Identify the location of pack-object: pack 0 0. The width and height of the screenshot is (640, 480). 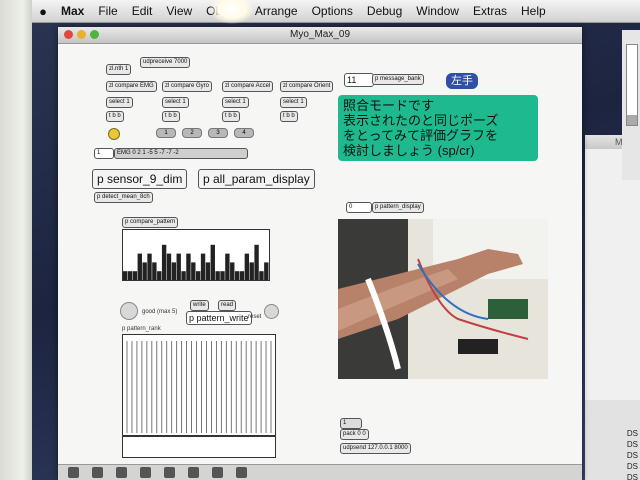
(354, 434).